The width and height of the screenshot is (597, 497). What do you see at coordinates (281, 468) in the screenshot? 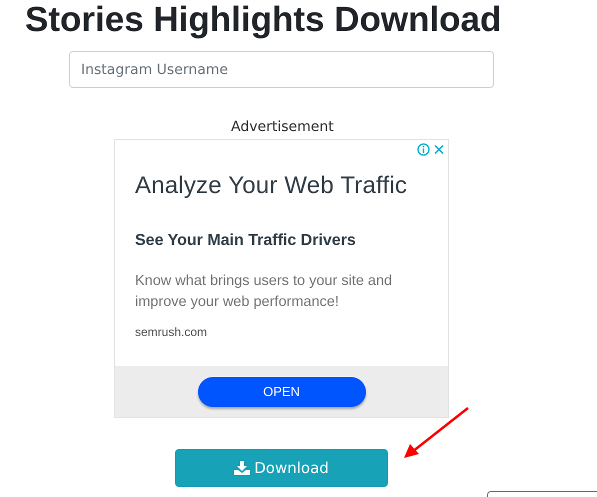
I see `download-button: Download` at bounding box center [281, 468].